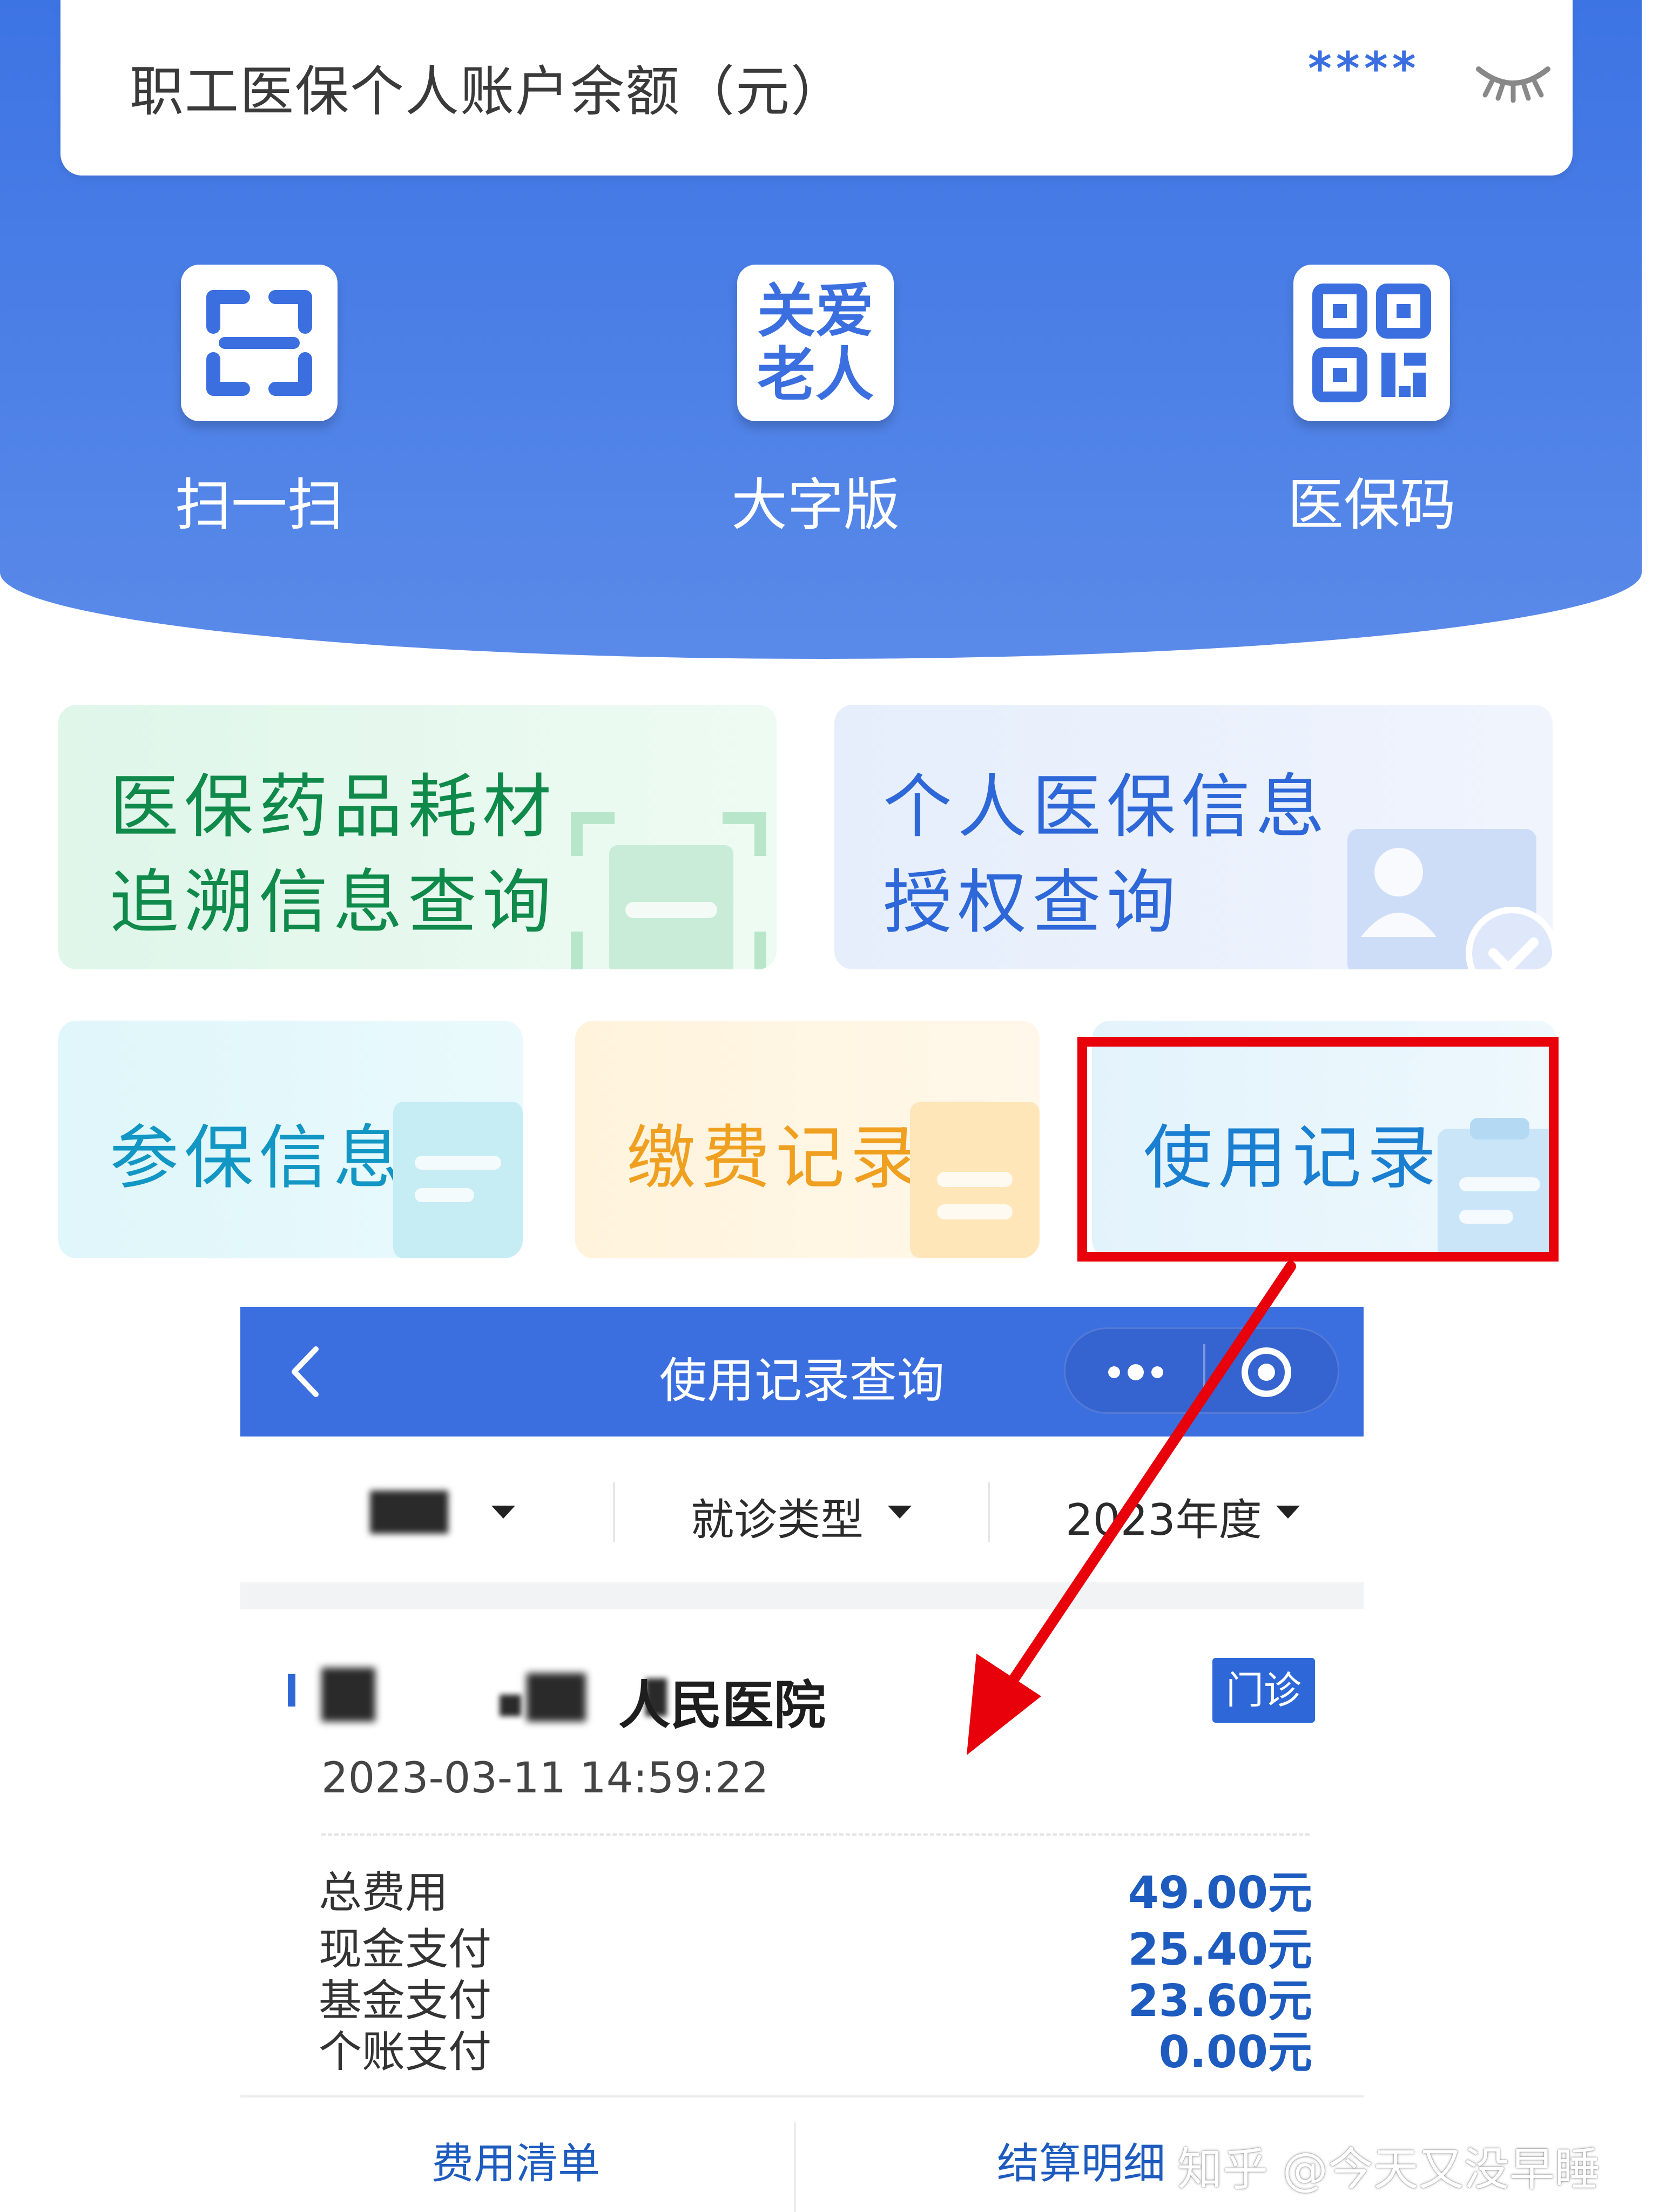 The width and height of the screenshot is (1659, 2212). I want to click on scan-icon, so click(259, 343).